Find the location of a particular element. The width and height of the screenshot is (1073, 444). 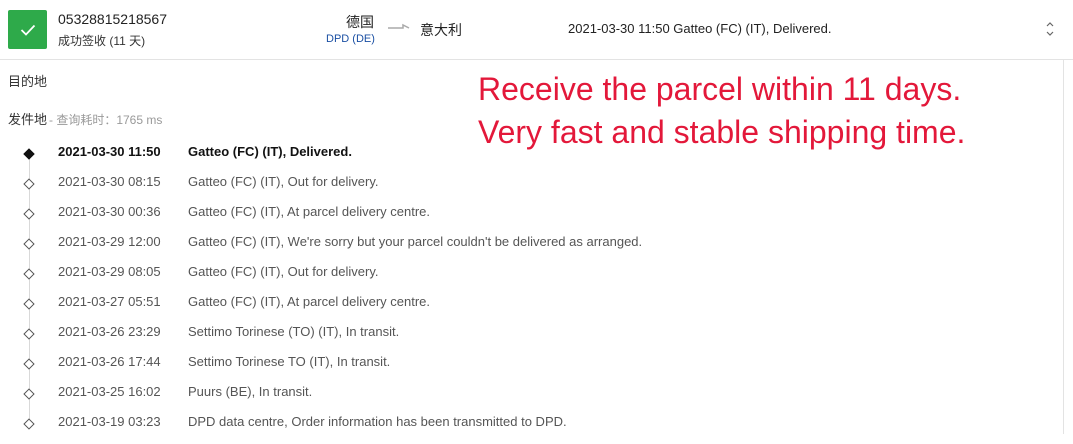

event-time: 2021-03-26 17:44 is located at coordinates (109, 361).